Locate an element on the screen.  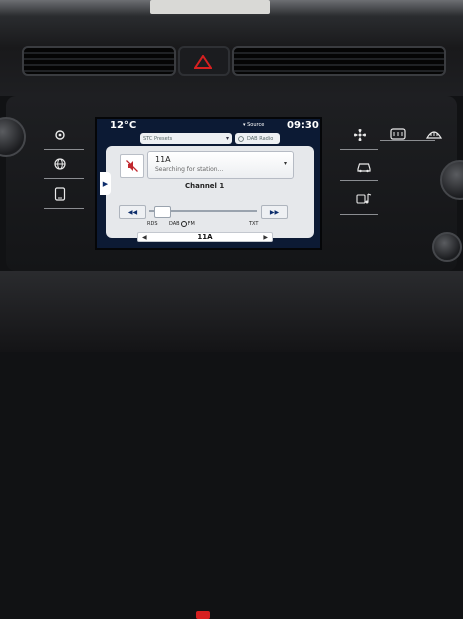
globe-icon is located at coordinates (60, 164).